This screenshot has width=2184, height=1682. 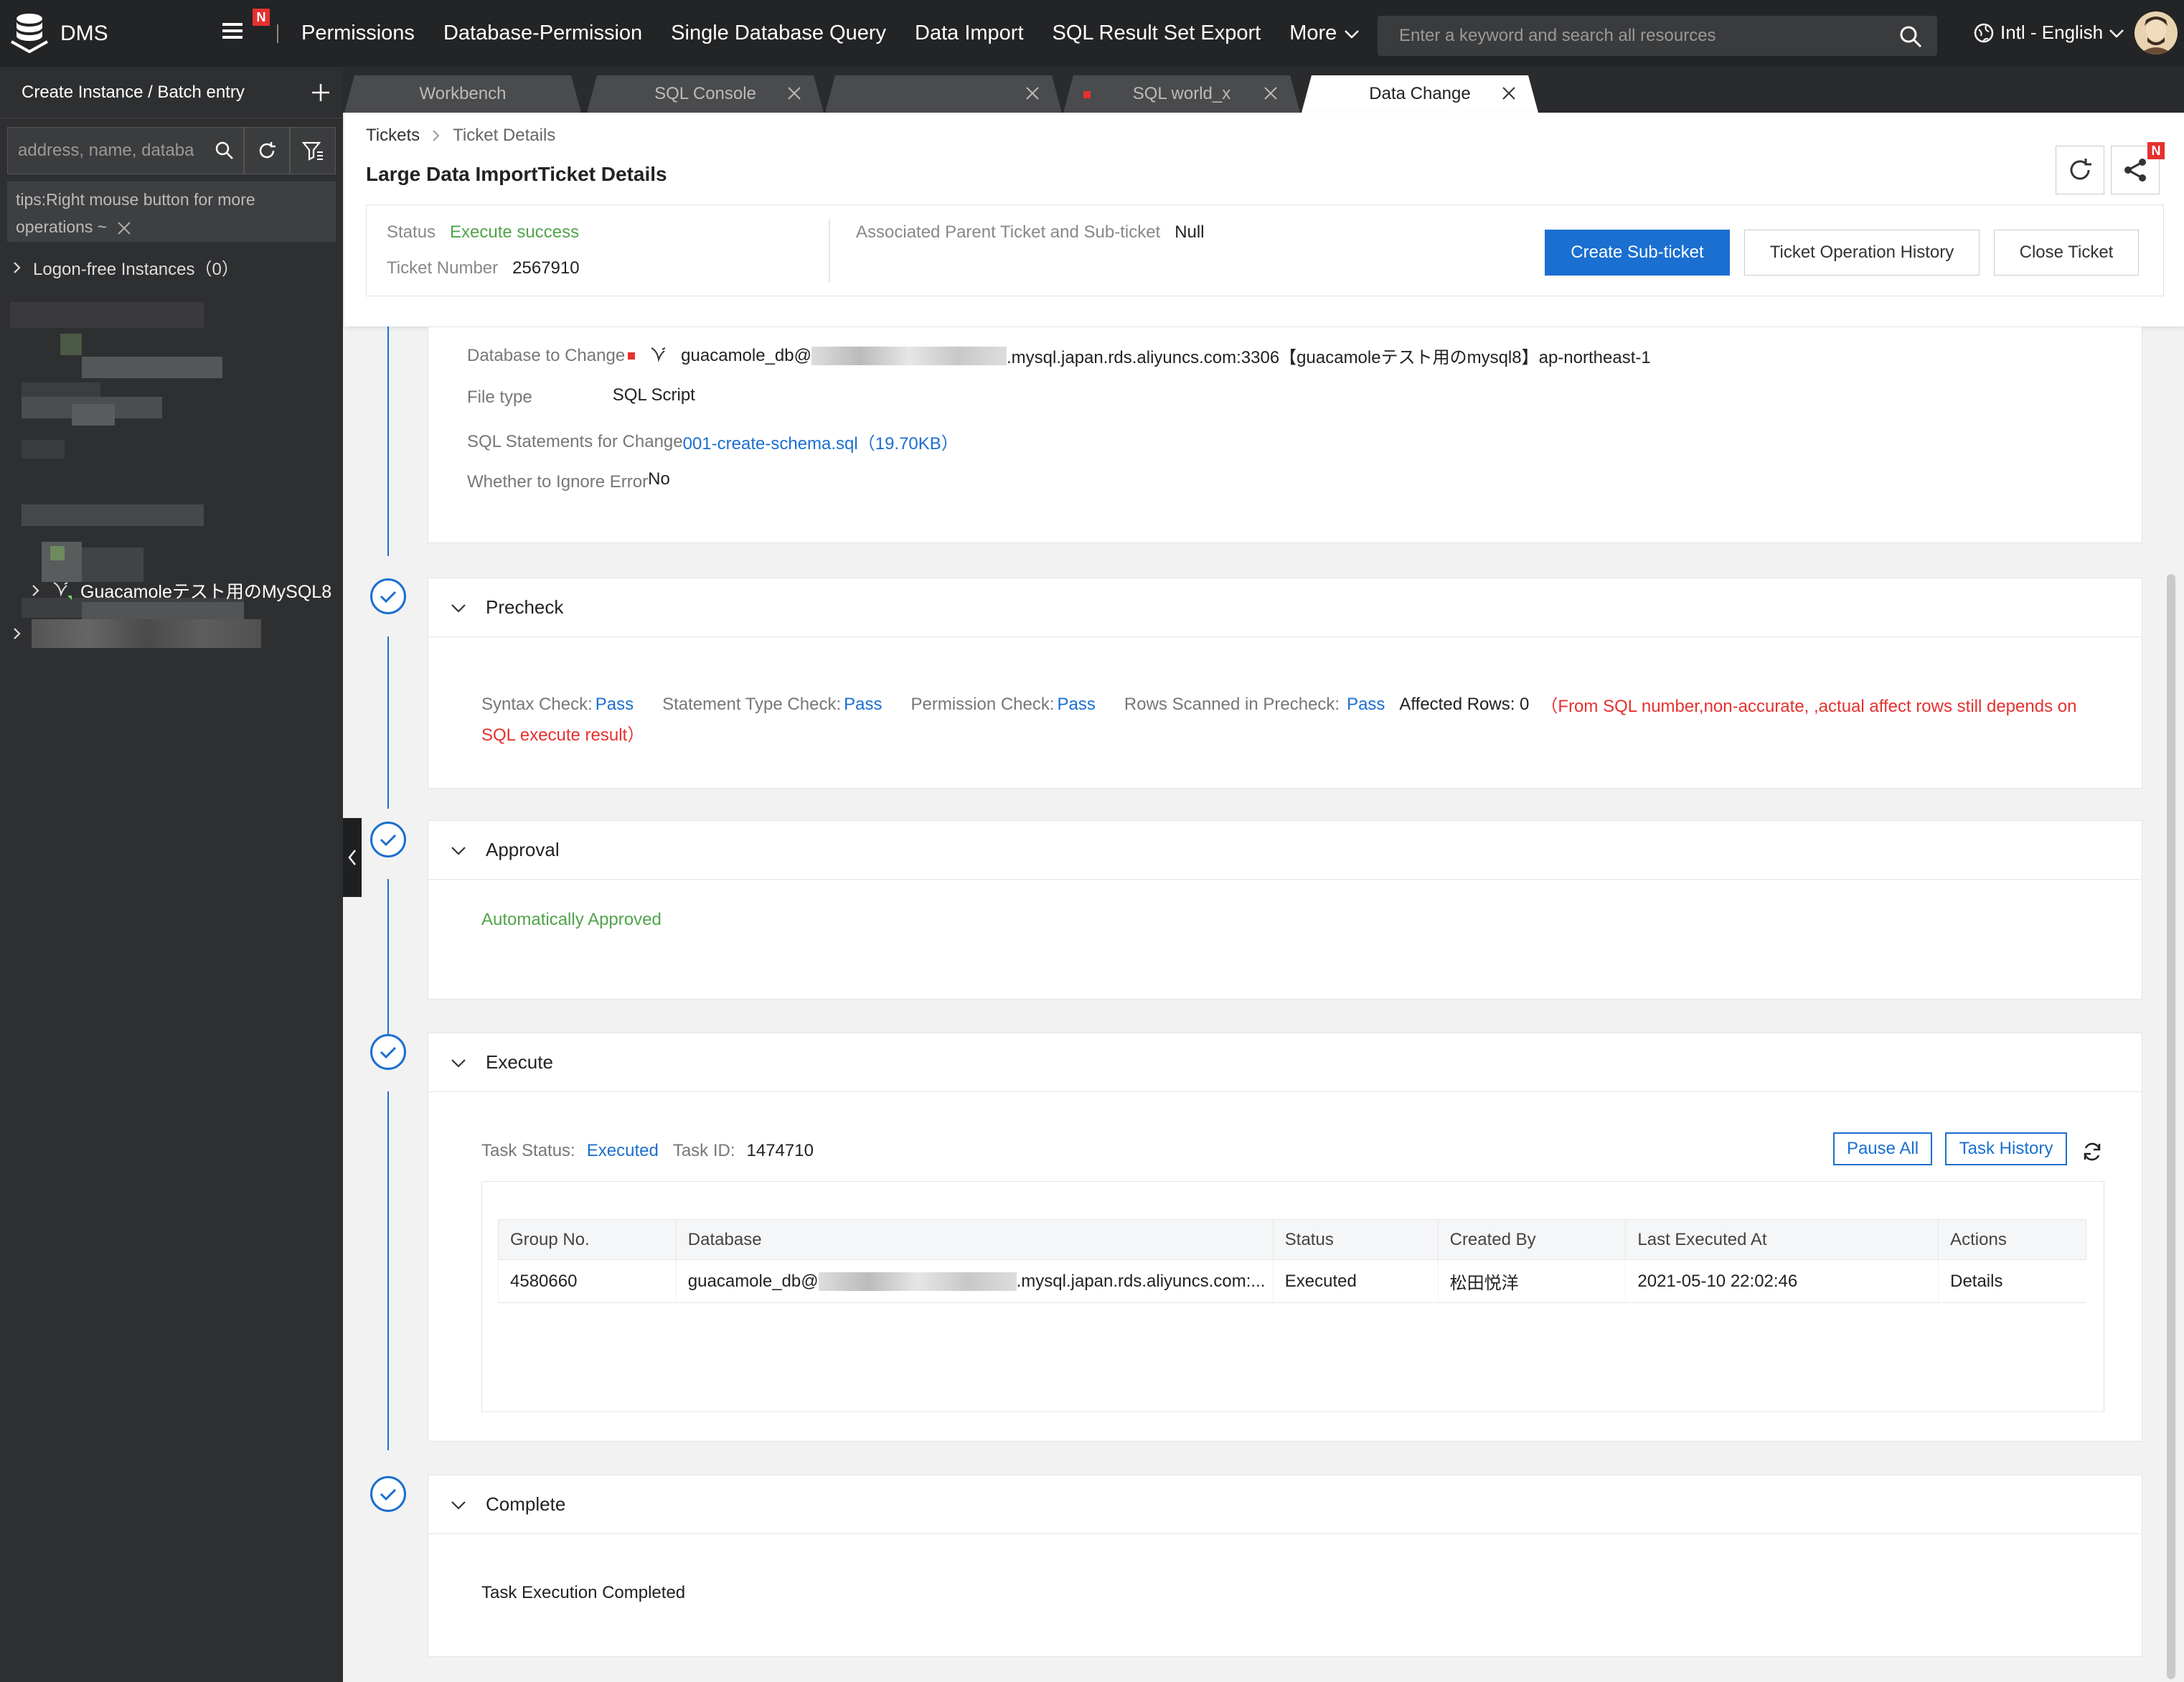 What do you see at coordinates (614, 704) in the screenshot?
I see `syntax-check-value: Pass` at bounding box center [614, 704].